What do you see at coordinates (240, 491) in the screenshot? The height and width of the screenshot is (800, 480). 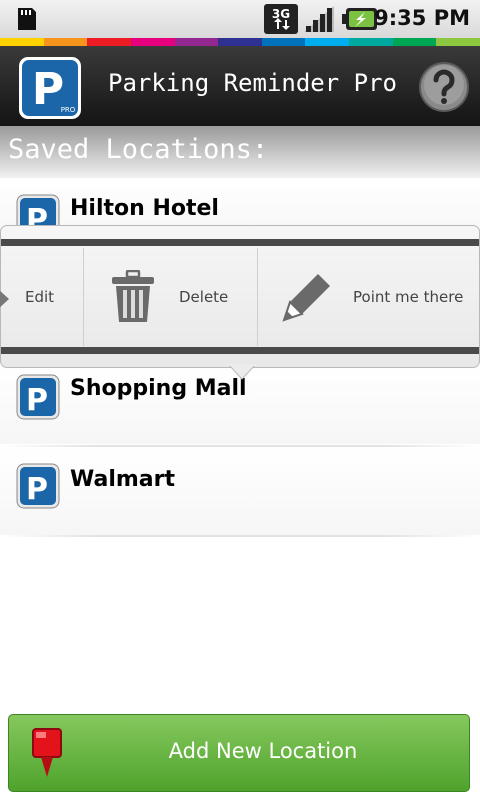 I see `location-item-walmart: P Walmart` at bounding box center [240, 491].